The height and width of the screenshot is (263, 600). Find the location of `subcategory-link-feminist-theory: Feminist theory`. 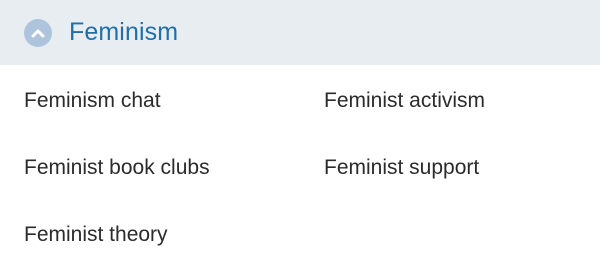

subcategory-link-feminist-theory: Feminist theory is located at coordinates (96, 234).